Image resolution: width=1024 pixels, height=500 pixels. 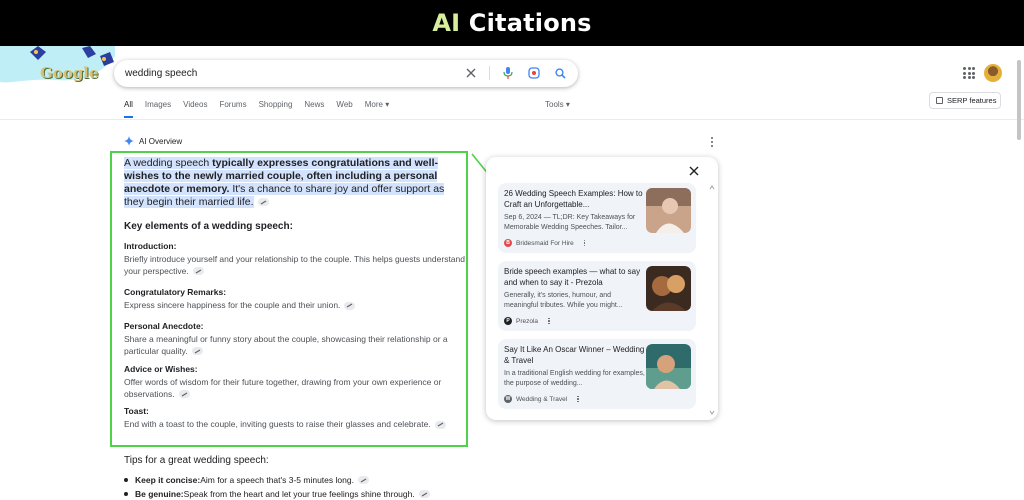 I want to click on key-elements-heading: Key elements of a wedding speech:, so click(x=208, y=226).